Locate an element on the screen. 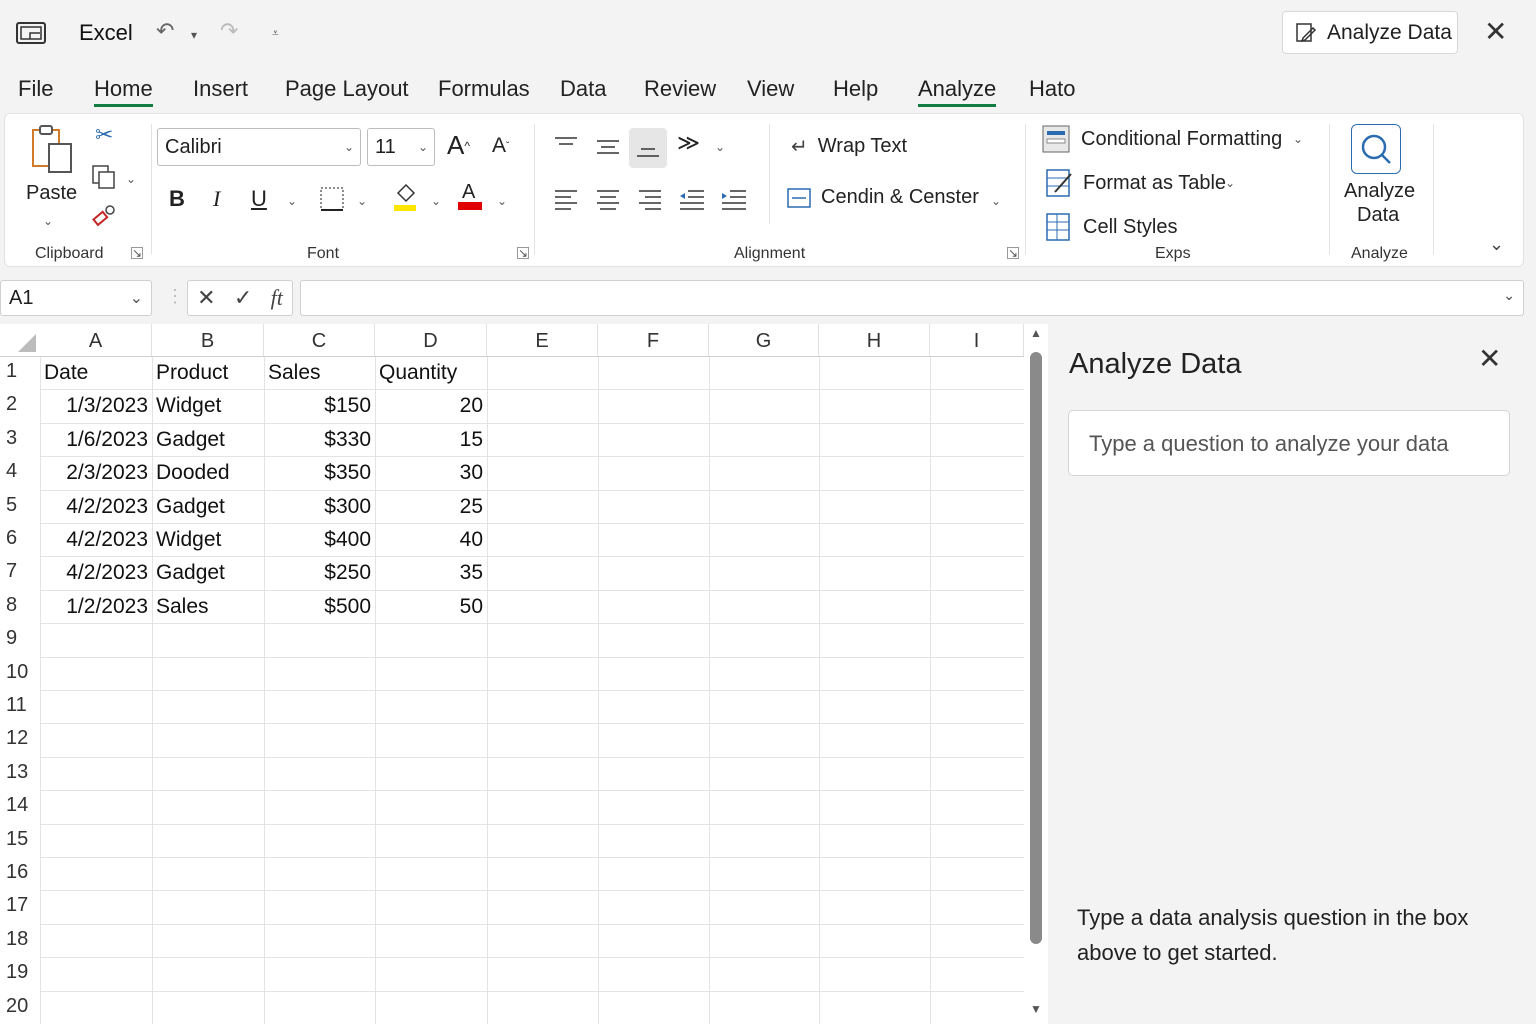 The image size is (1536, 1024). scroll-up-icon: ▲ is located at coordinates (1036, 333).